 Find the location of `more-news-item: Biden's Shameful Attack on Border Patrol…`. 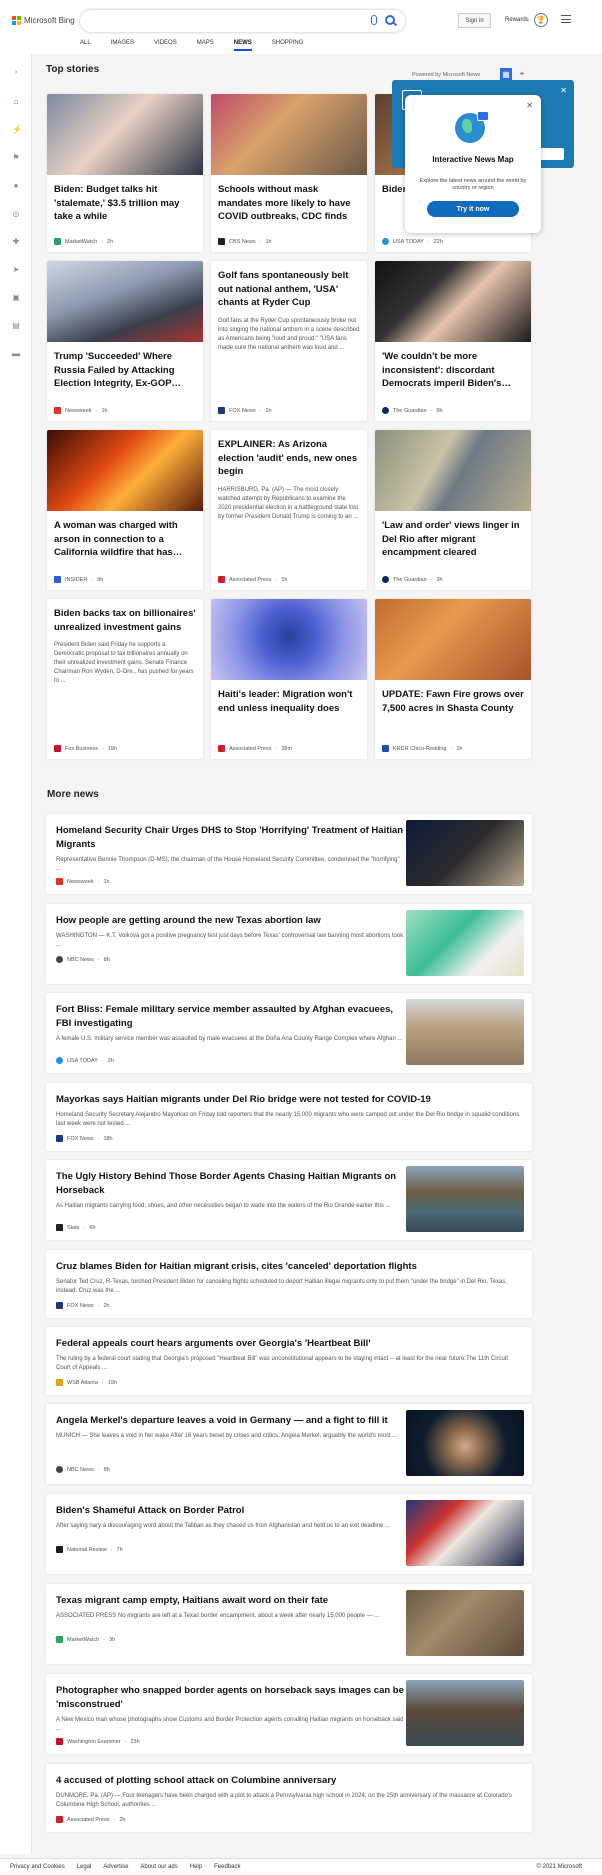

more-news-item: Biden's Shameful Attack on Border Patrol… is located at coordinates (289, 1534).